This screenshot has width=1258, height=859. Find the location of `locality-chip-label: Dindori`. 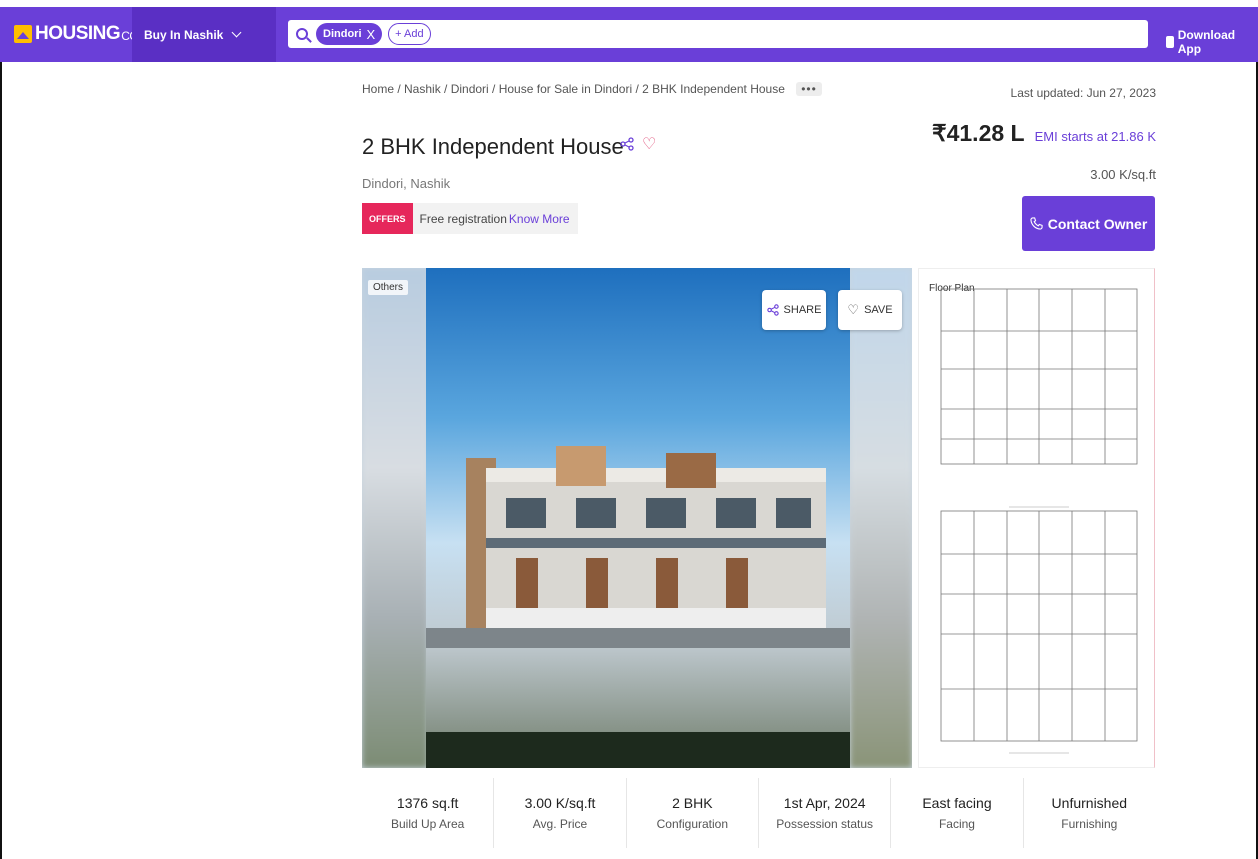

locality-chip-label: Dindori is located at coordinates (342, 34).